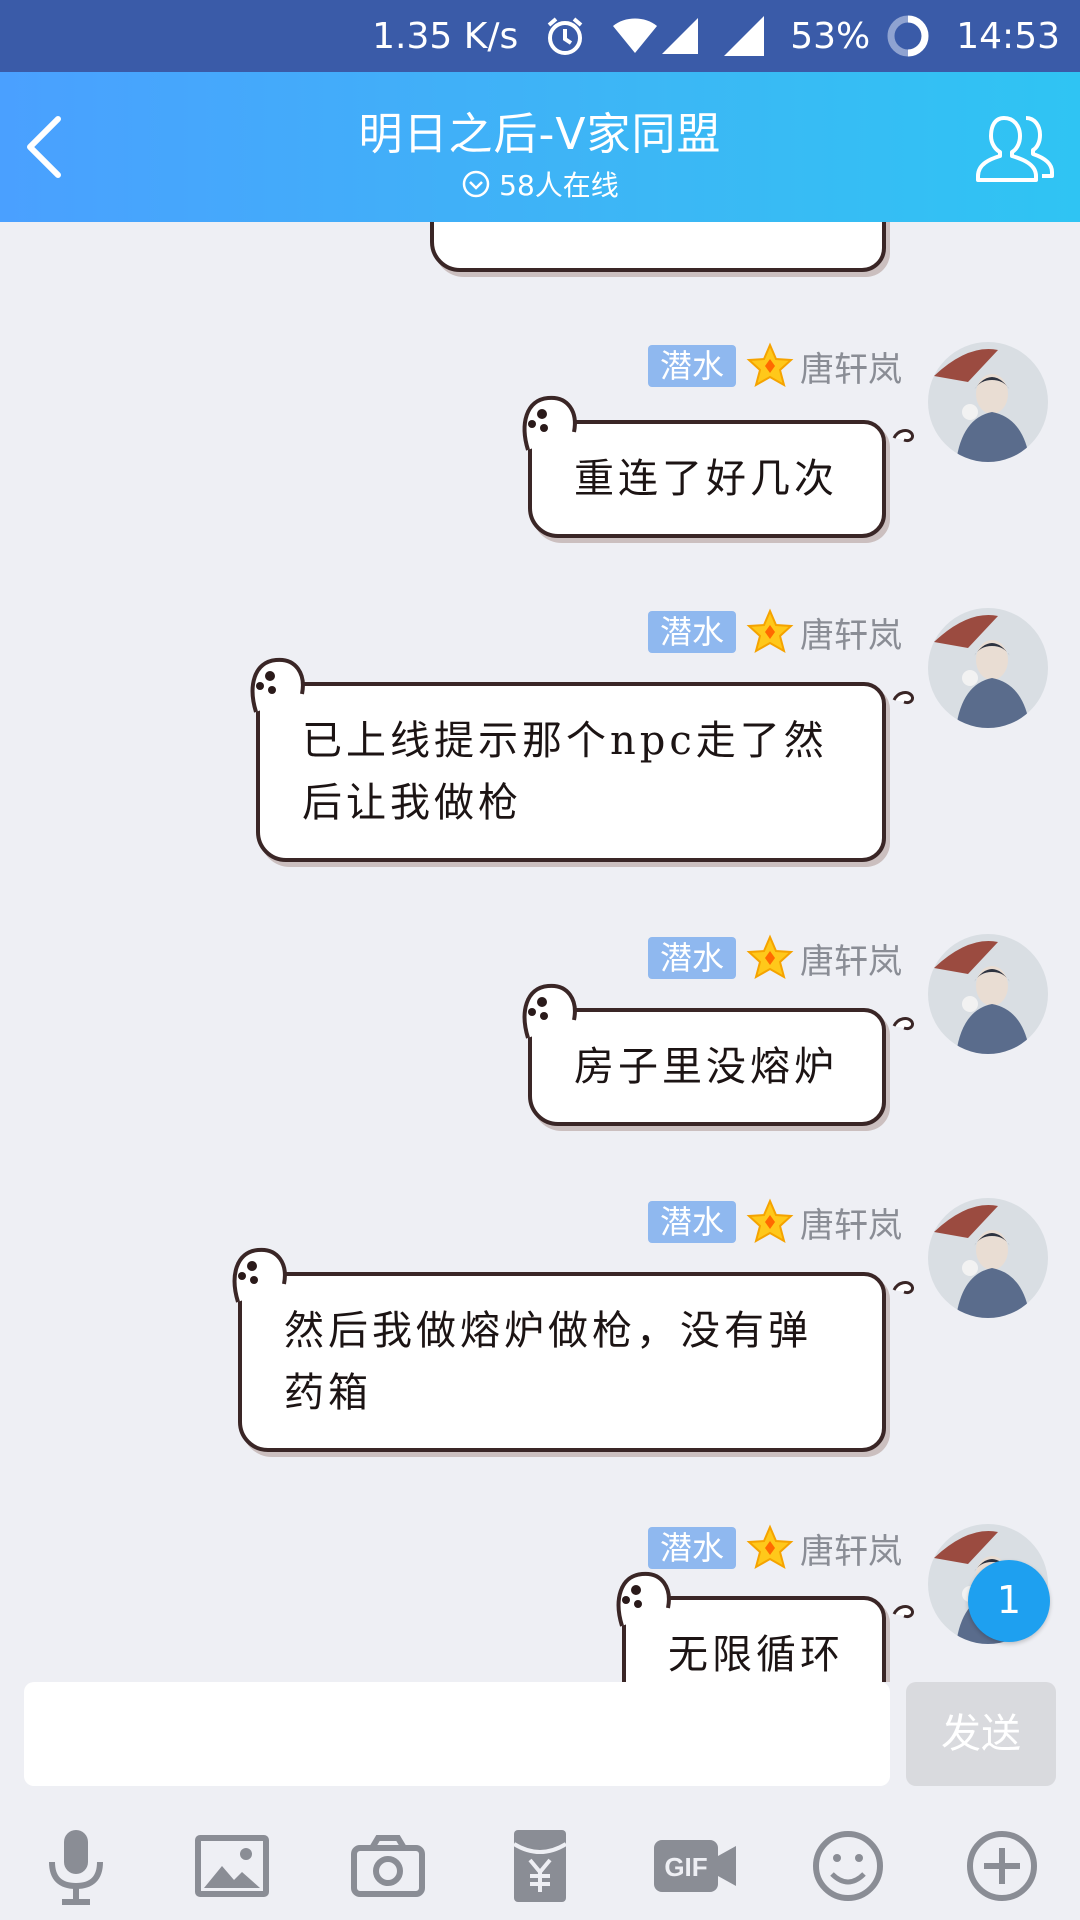  I want to click on emoji-icon, so click(848, 1866).